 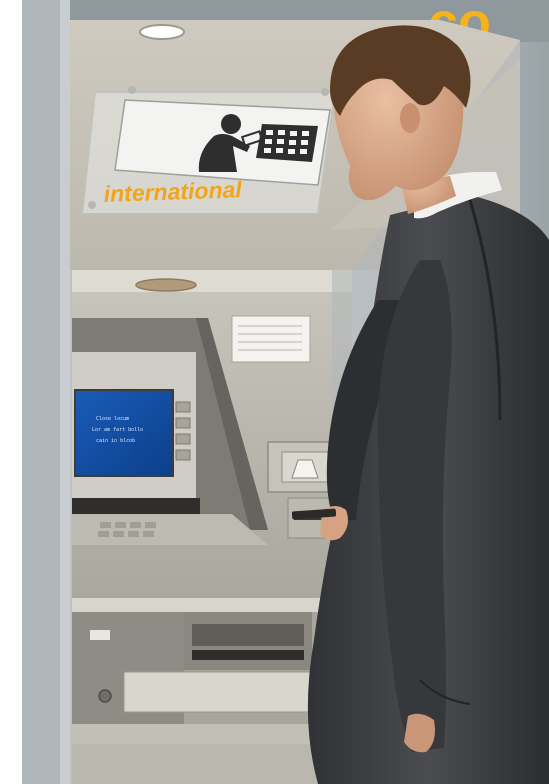 I want to click on screen-line-2: Lor am fart bollo, so click(x=117, y=430).